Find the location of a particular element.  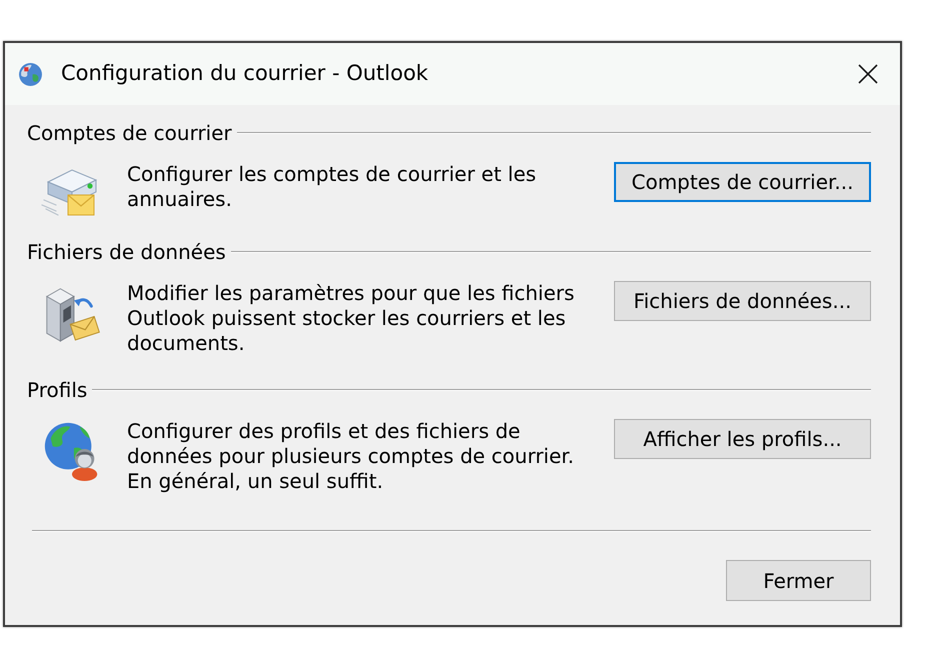

section-description: Modifier les paramètres pour que les fichiers Outlook puissent stocker les courriers et les documents. is located at coordinates (351, 318).